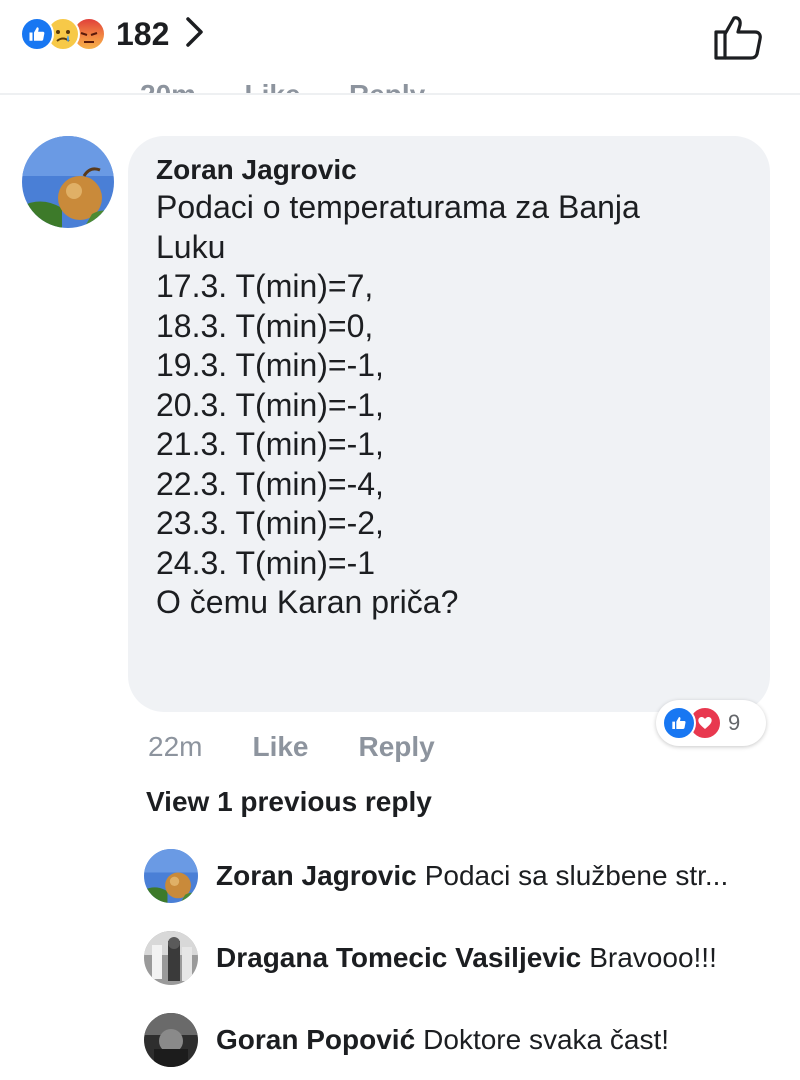 This screenshot has width=800, height=1080. I want to click on reply-author: Dragana Tomecic Vasiljevic, so click(398, 957).